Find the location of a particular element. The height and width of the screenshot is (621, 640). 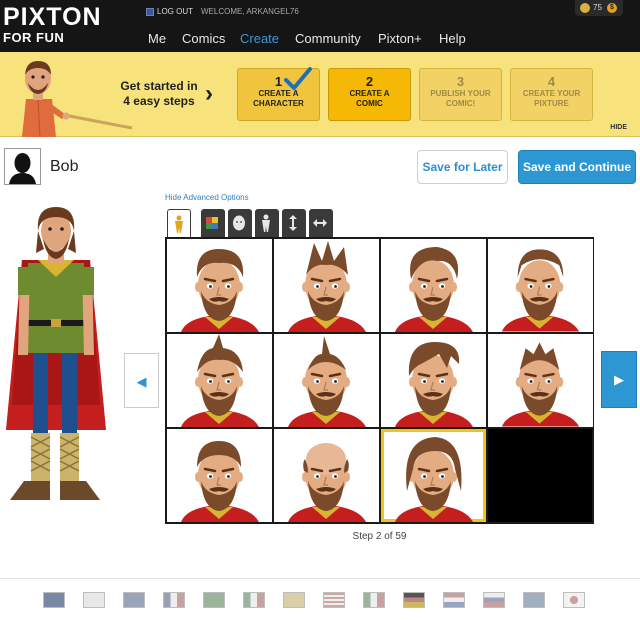

chevron-right-icon: › is located at coordinates (209, 93).